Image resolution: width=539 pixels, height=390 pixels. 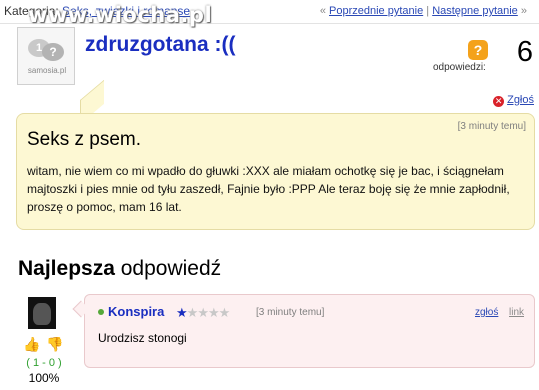 I want to click on question-icon: ?, so click(x=478, y=50).